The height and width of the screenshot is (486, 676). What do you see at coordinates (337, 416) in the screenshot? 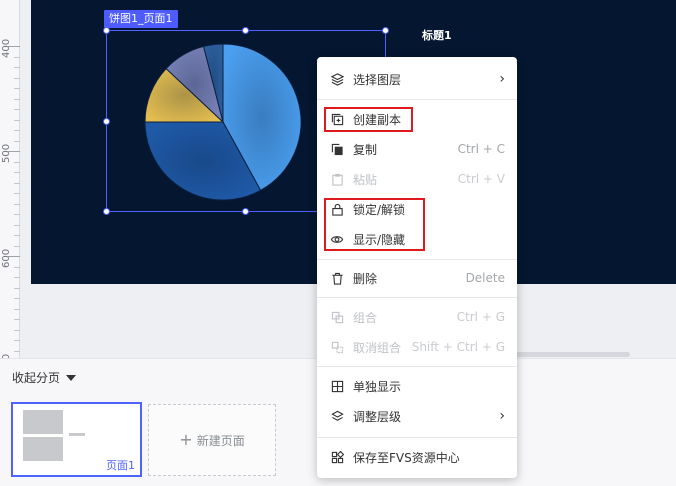
I see `layer-order-icon` at bounding box center [337, 416].